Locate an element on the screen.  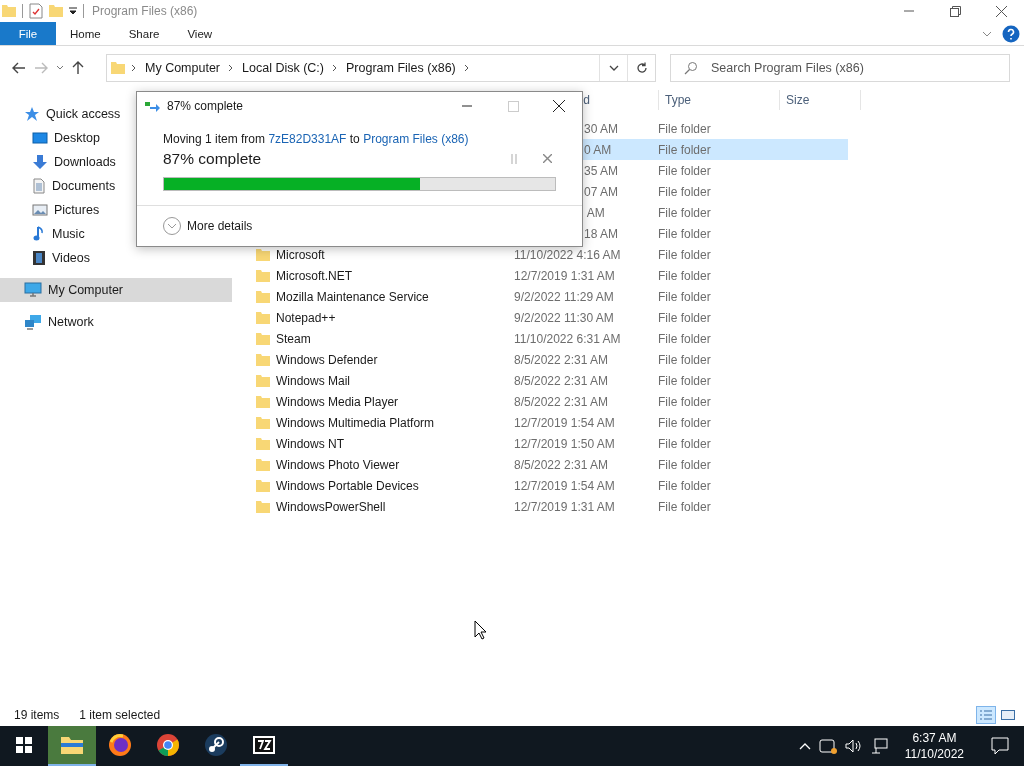
file-row: Microsoft 11/10/2022 4:16 AM File folder is located at coordinates (549, 254).